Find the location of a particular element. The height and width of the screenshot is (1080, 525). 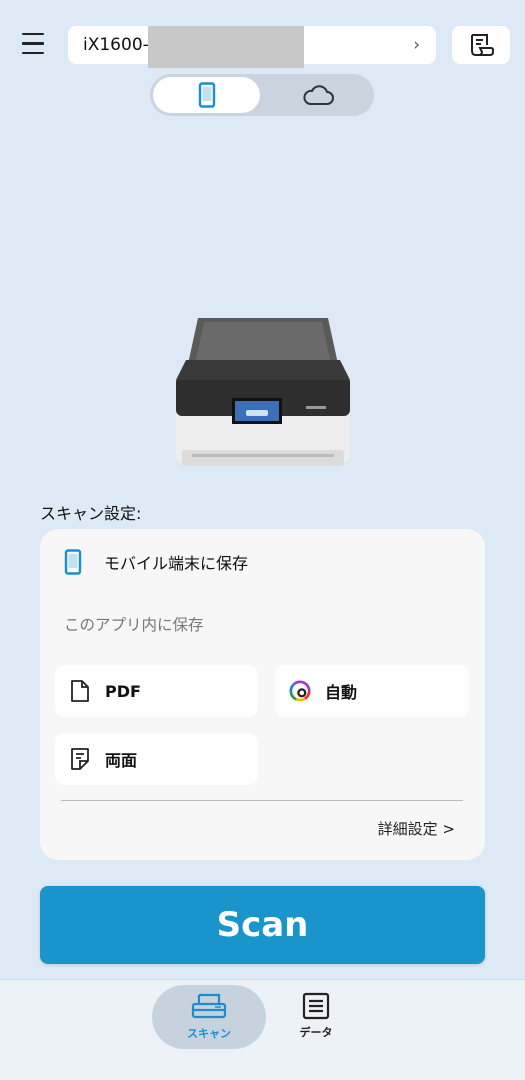

scanner-image is located at coordinates (263, 392).